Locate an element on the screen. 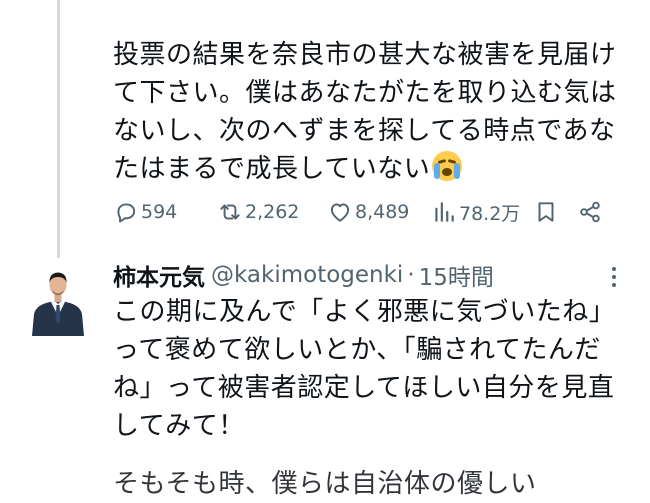 This screenshot has width=650, height=503. reply-icon is located at coordinates (126, 213).